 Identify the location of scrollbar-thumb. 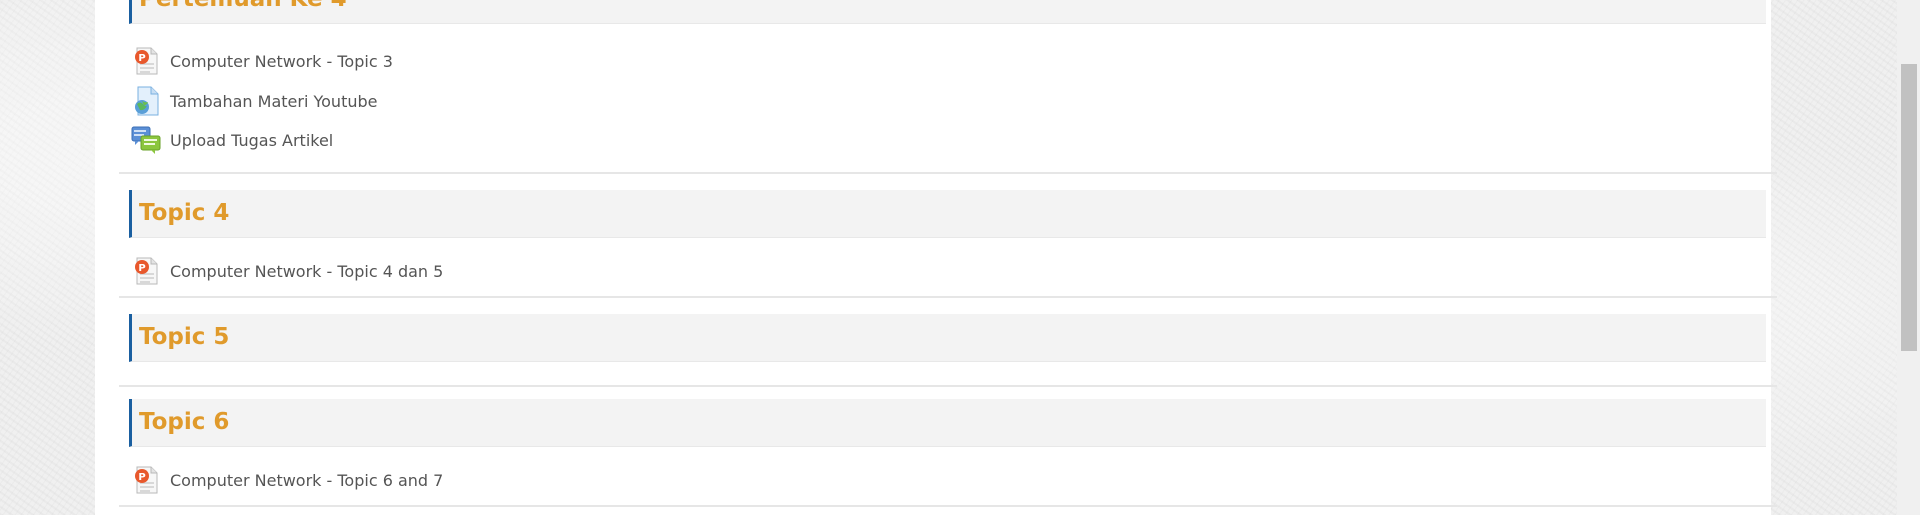
(1909, 207).